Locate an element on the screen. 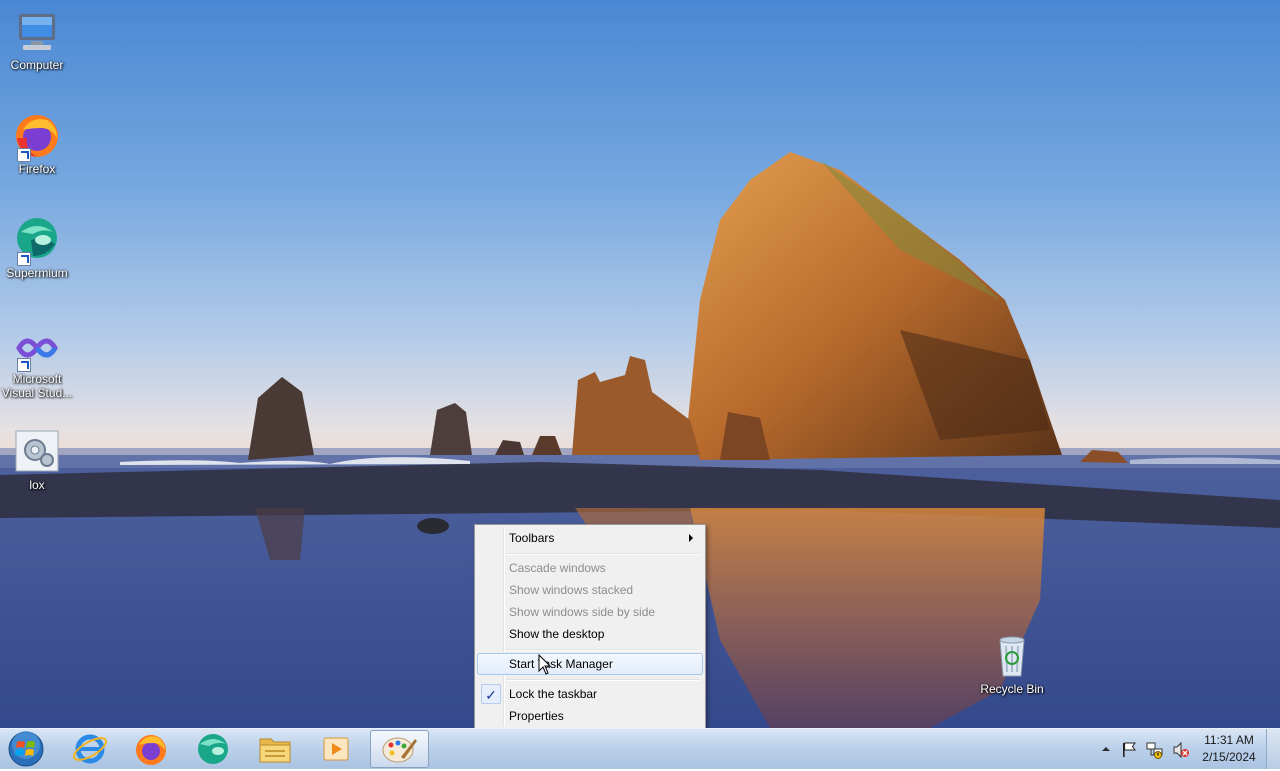 The height and width of the screenshot is (771, 1280). menu-item-label: Toolbars is located at coordinates (532, 538).